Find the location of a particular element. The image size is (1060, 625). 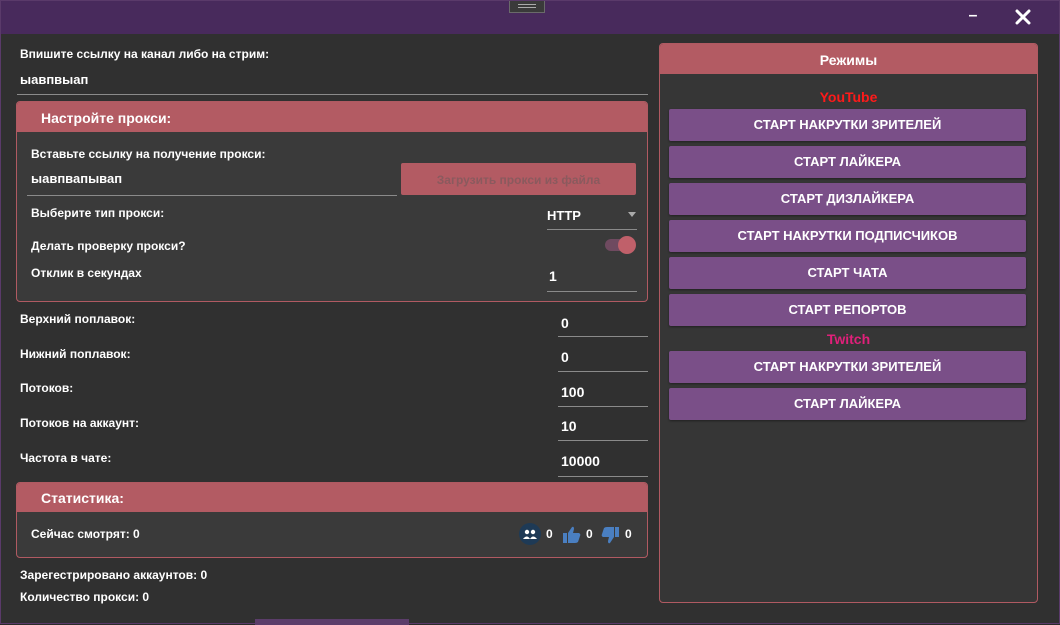

close-button is located at coordinates (1023, 17).